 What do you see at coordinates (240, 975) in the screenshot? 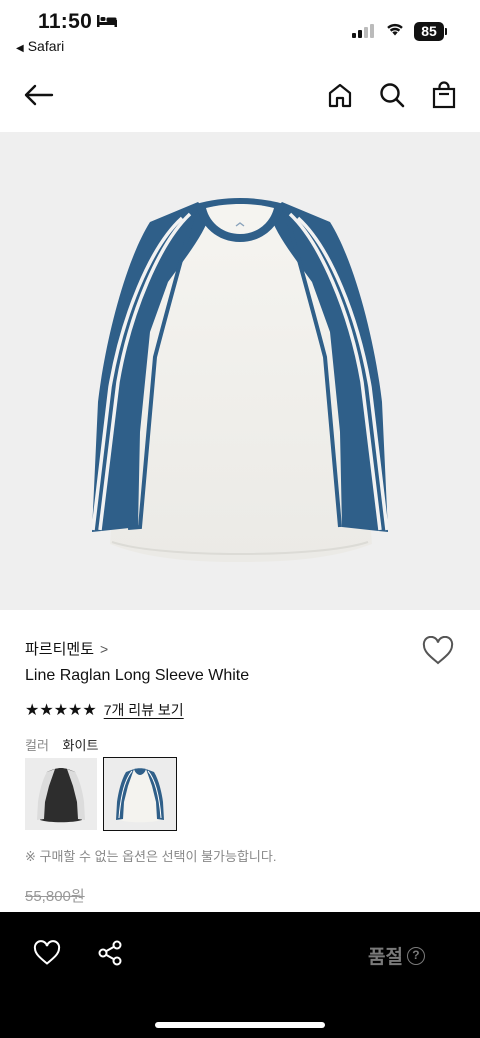
I see `bottom-action-bar: 품절 ?` at bounding box center [240, 975].